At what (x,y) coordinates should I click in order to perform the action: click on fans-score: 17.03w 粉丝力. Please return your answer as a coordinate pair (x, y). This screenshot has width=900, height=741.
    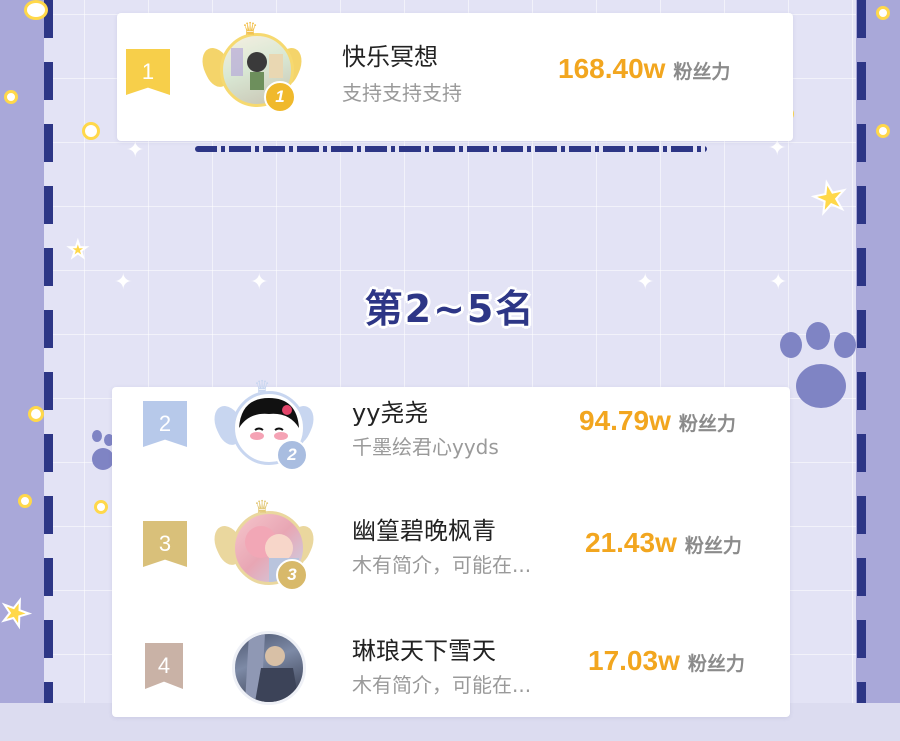
    Looking at the image, I should click on (666, 661).